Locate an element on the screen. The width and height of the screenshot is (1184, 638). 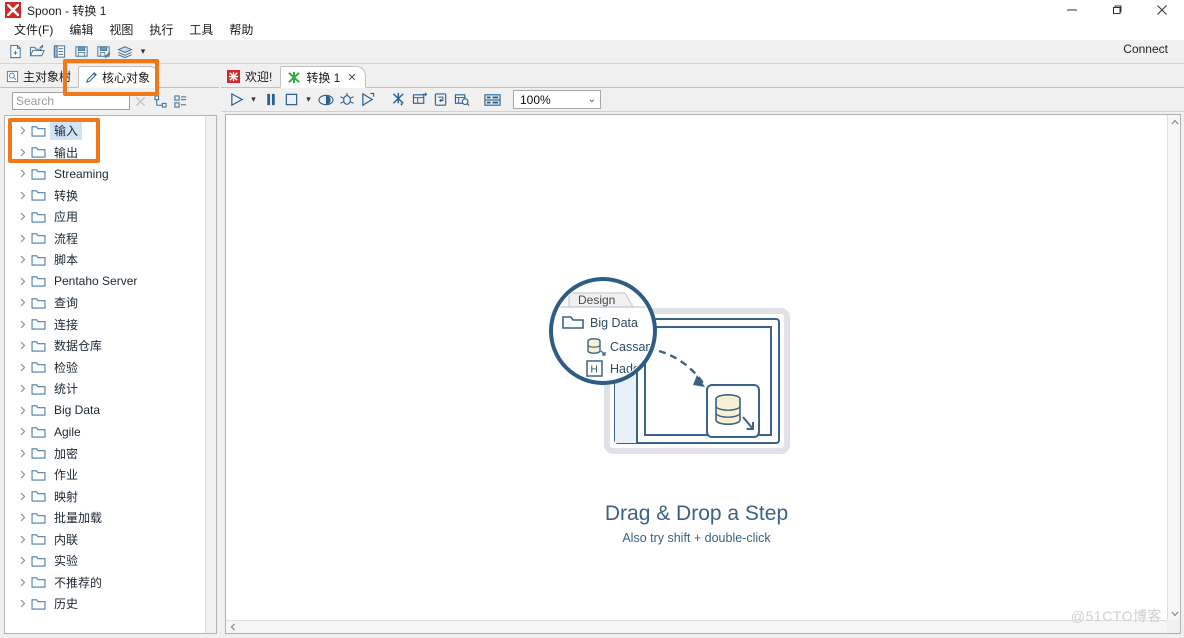
preview-icon is located at coordinates (325, 100).